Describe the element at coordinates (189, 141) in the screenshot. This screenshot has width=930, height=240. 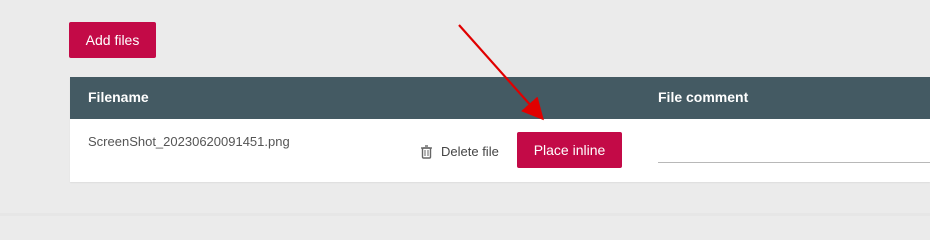
I see `file-name: ScreenShot_20230620091451.png` at that location.